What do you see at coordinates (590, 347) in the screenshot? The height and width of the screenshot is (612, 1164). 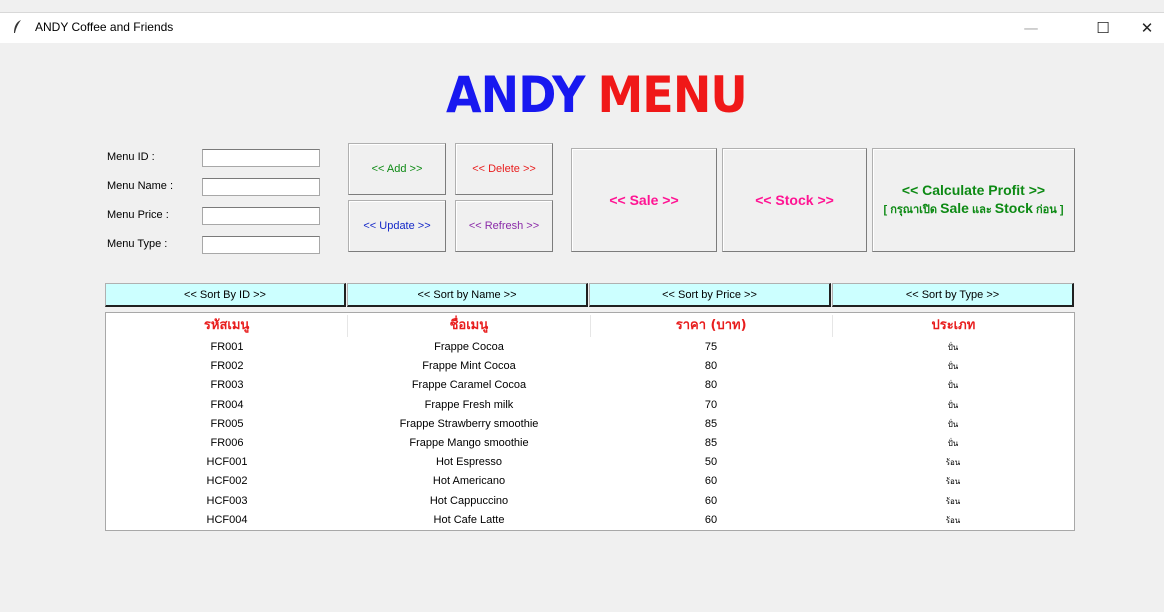 I see `table-row: FR001 Frappe Cocoa 75 ปั่น` at bounding box center [590, 347].